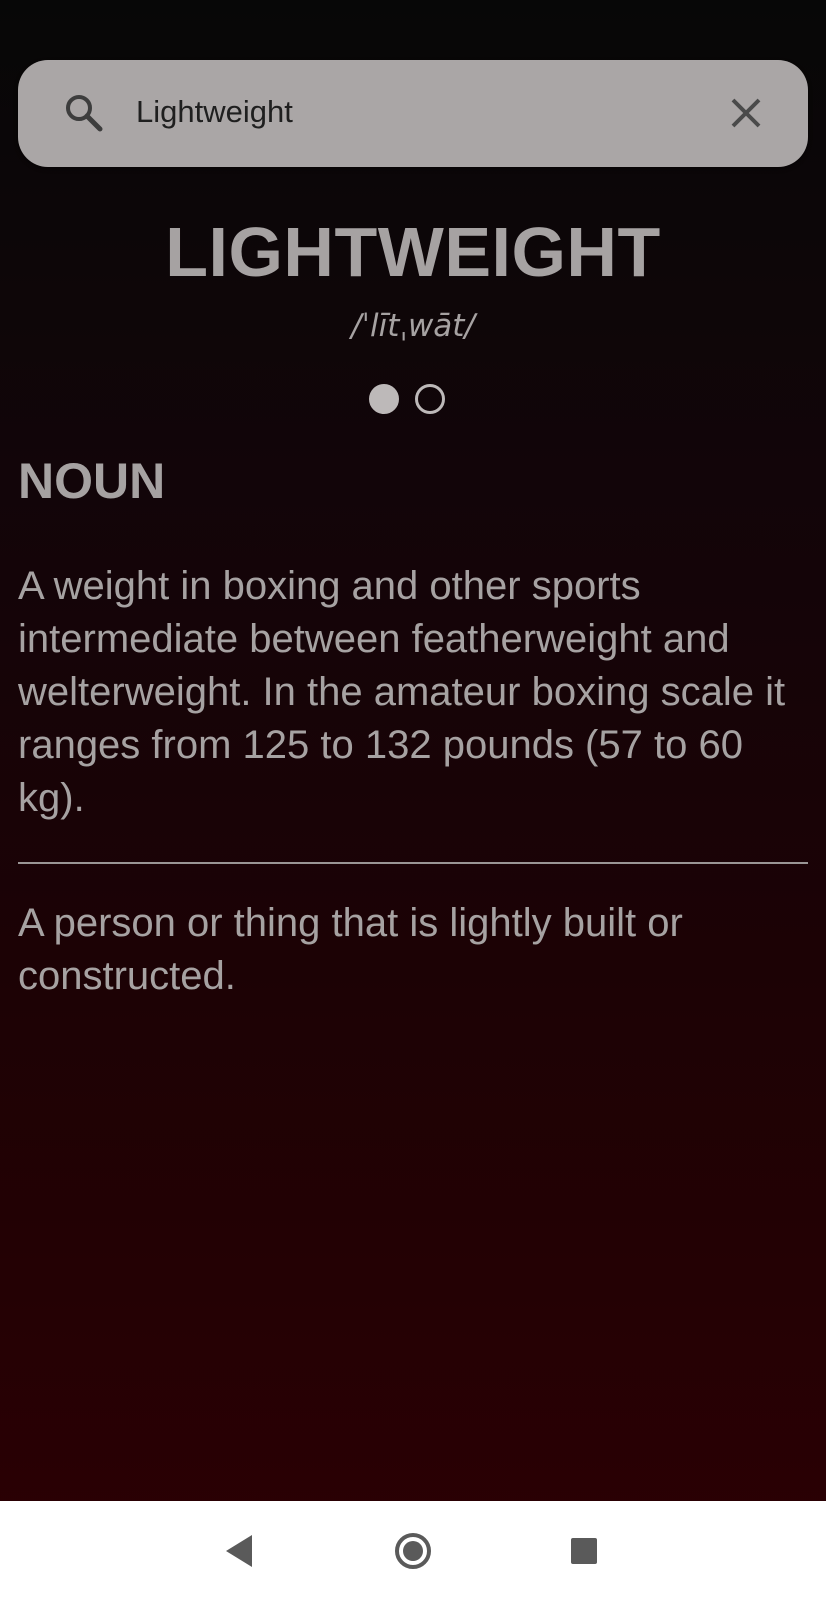 The height and width of the screenshot is (1600, 826). I want to click on pronunciation-text: /ˈlītˌwāt/, so click(413, 326).